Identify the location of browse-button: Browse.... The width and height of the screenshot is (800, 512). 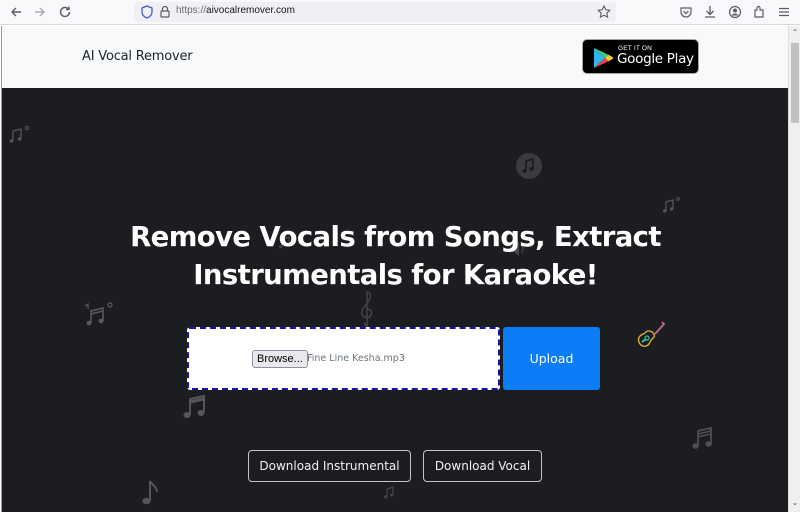
(280, 359).